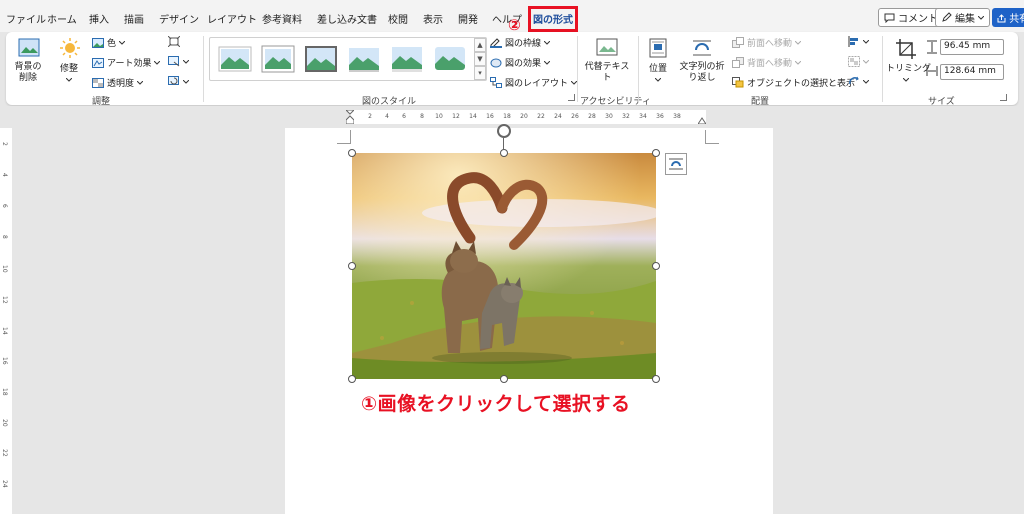 The image size is (1024, 514). I want to click on ruler-tick: 22, so click(4, 453).